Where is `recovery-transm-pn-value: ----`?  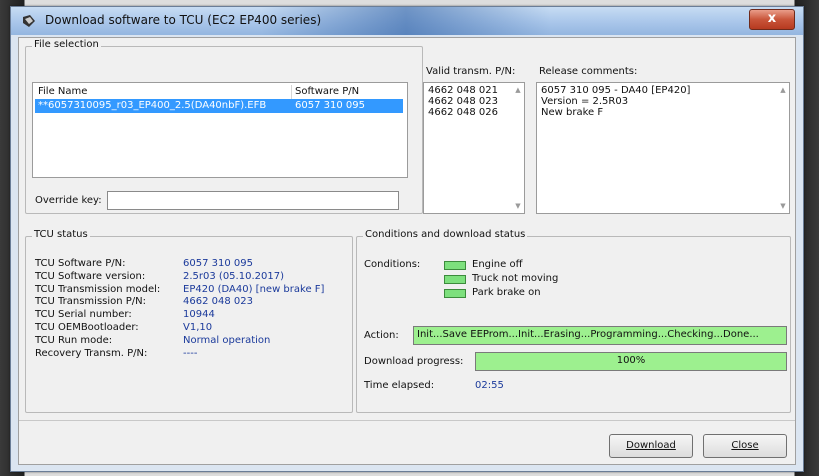
recovery-transm-pn-value: ---- is located at coordinates (190, 353).